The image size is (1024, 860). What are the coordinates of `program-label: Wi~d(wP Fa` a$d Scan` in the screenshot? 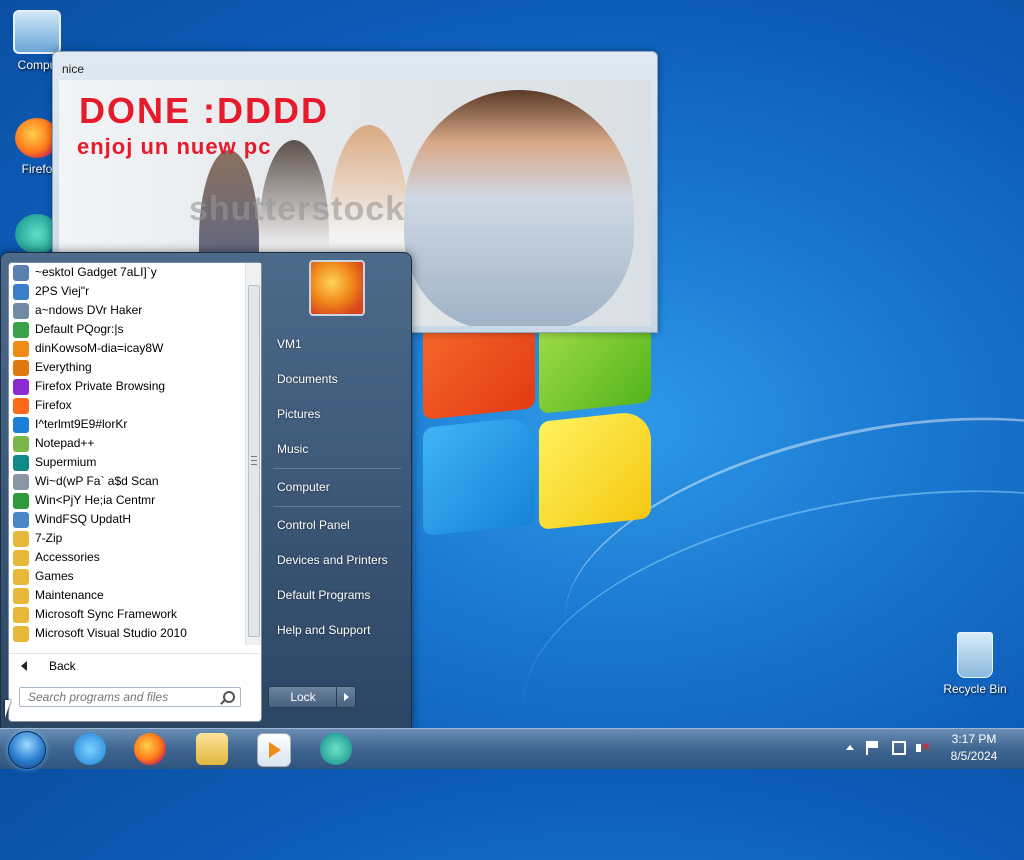 It's located at (97, 481).